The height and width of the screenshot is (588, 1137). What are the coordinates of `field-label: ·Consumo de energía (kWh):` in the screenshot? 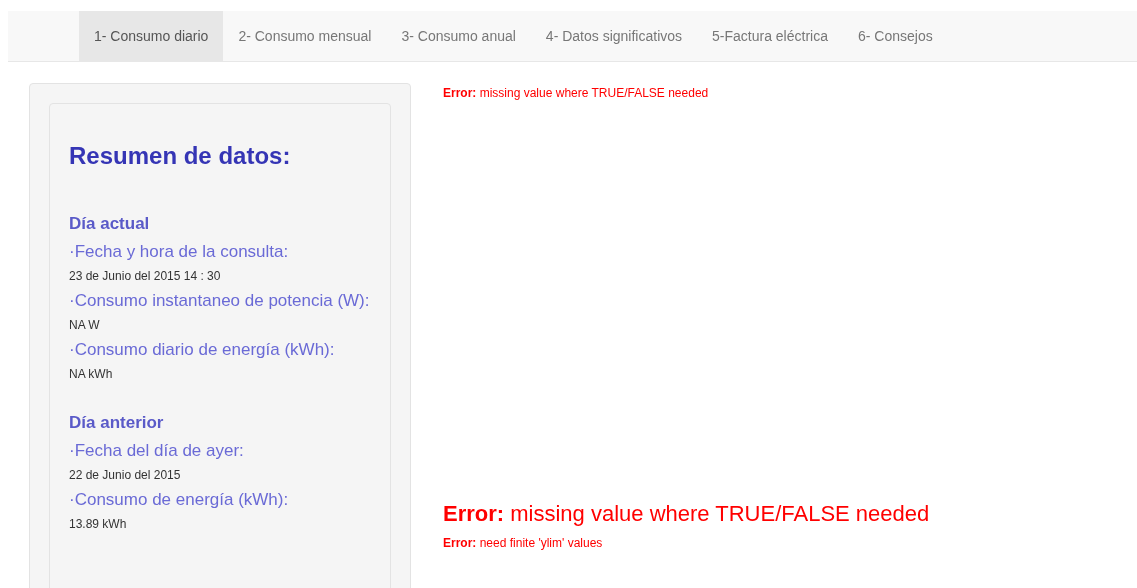 It's located at (179, 499).